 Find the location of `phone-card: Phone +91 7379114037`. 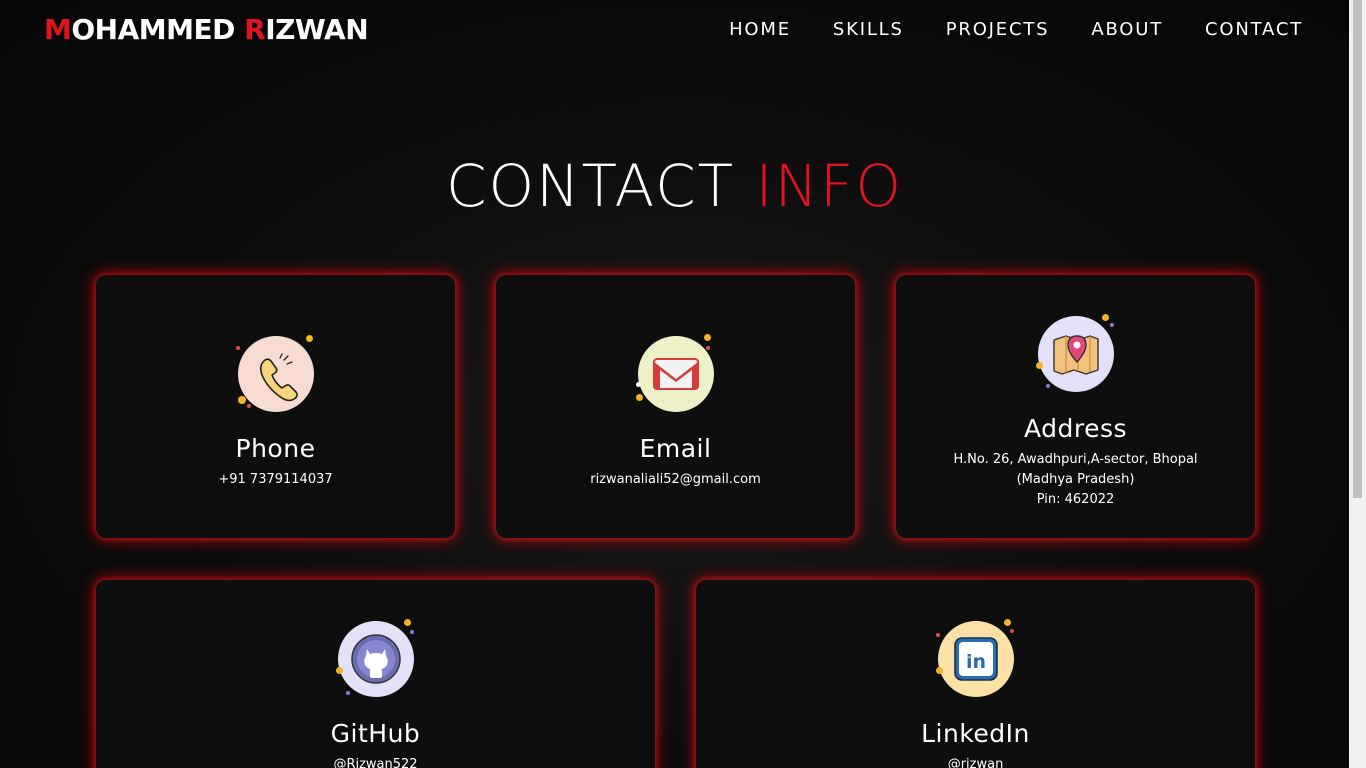

phone-card: Phone +91 7379114037 is located at coordinates (275, 406).